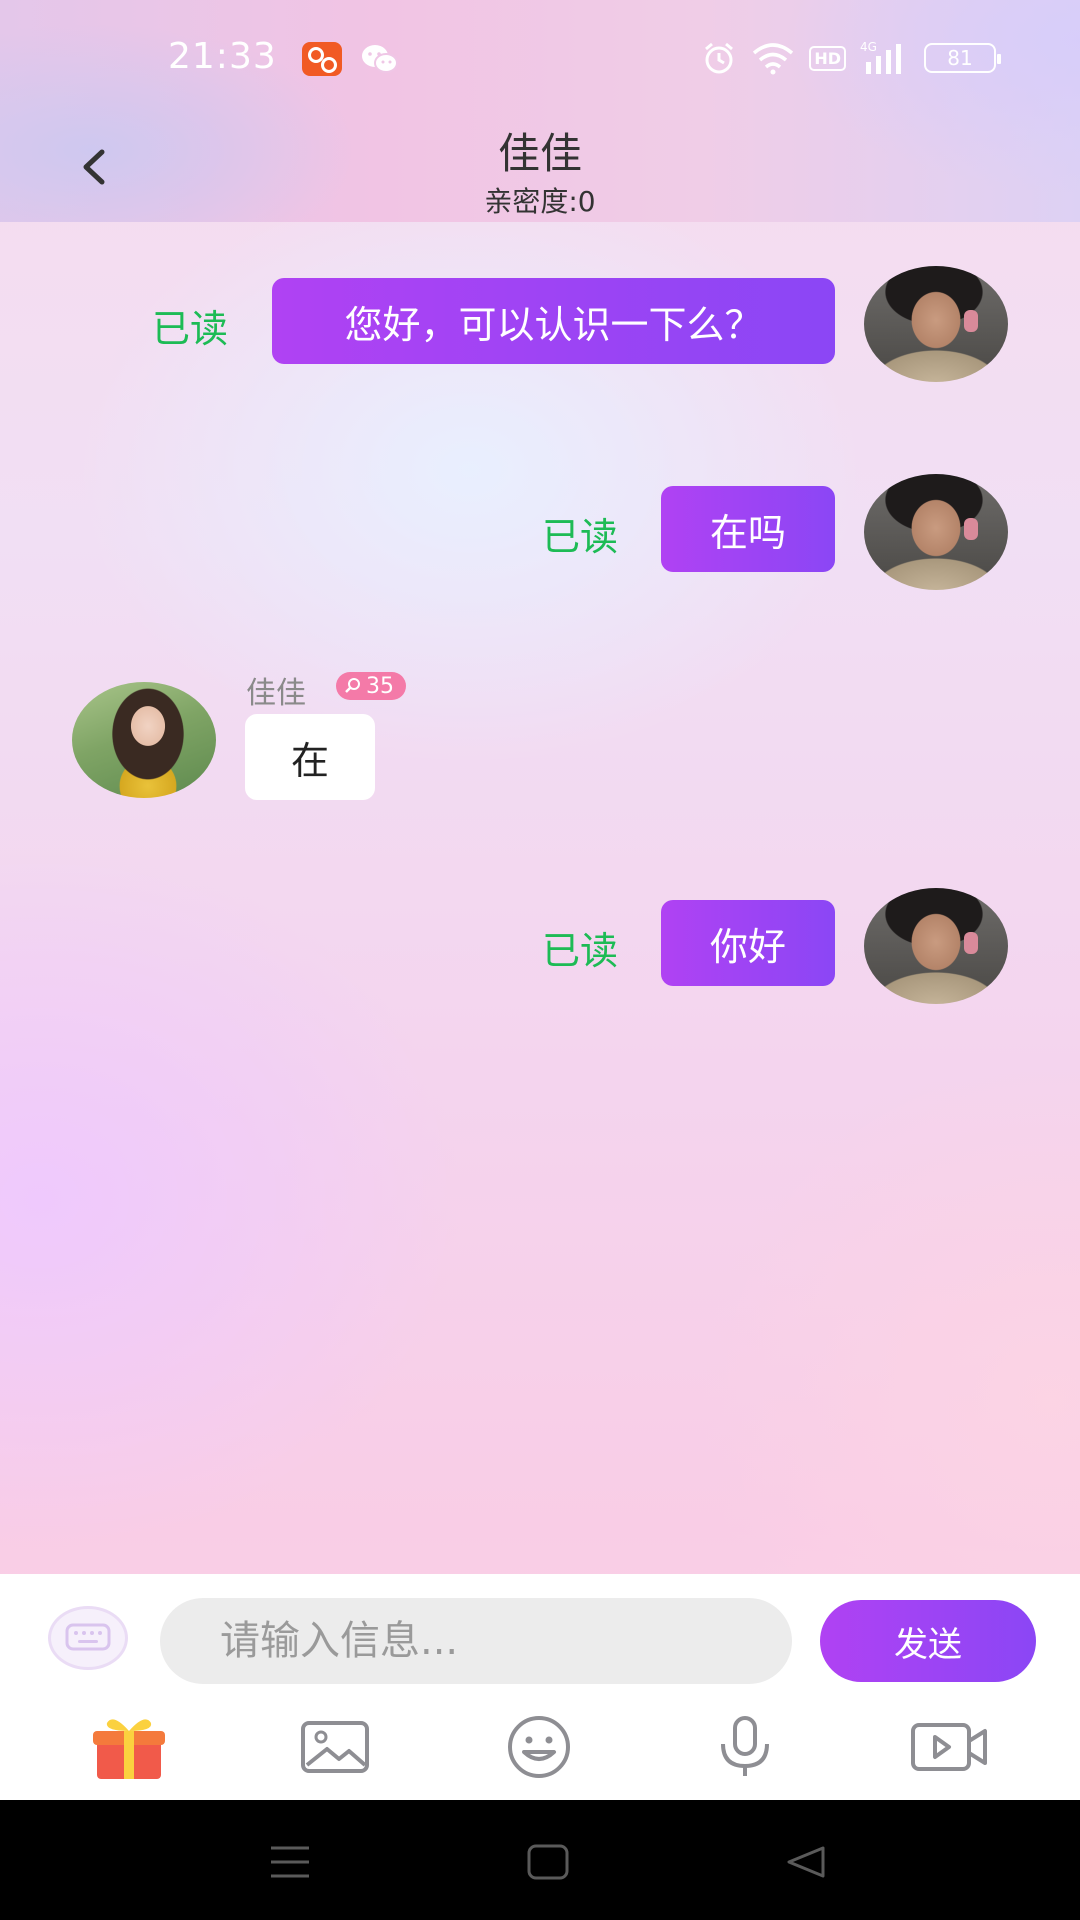 The image size is (1080, 1920). I want to click on video-call-button, so click(949, 1747).